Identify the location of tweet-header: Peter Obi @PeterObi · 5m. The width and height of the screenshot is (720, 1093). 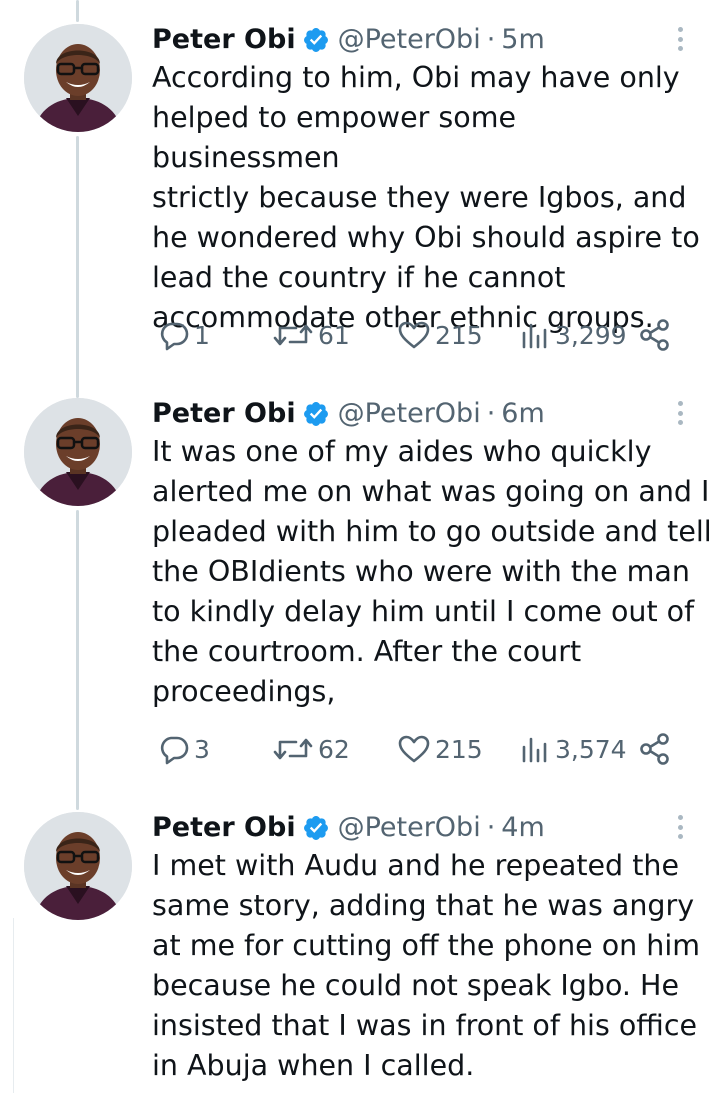
(348, 40).